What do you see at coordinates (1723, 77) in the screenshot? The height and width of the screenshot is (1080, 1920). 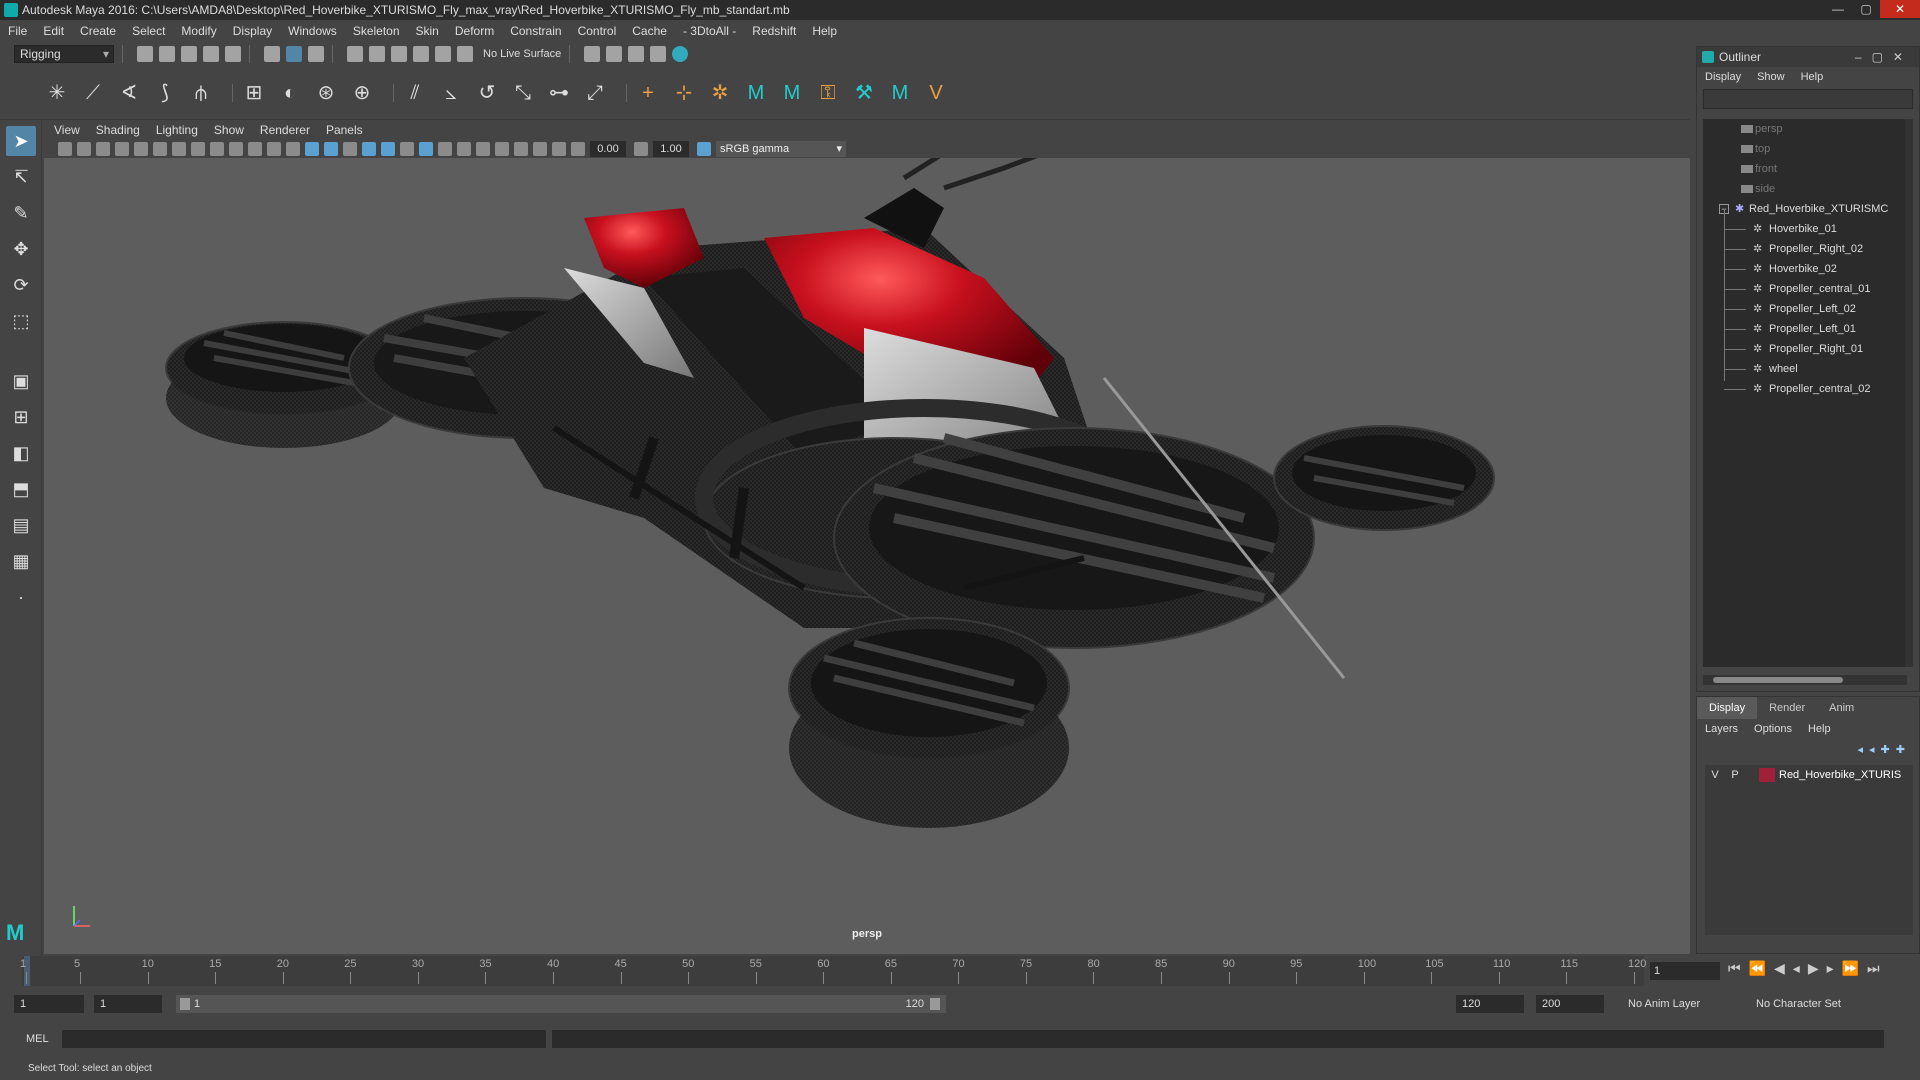 I see `outliner-menu-display: Display` at bounding box center [1723, 77].